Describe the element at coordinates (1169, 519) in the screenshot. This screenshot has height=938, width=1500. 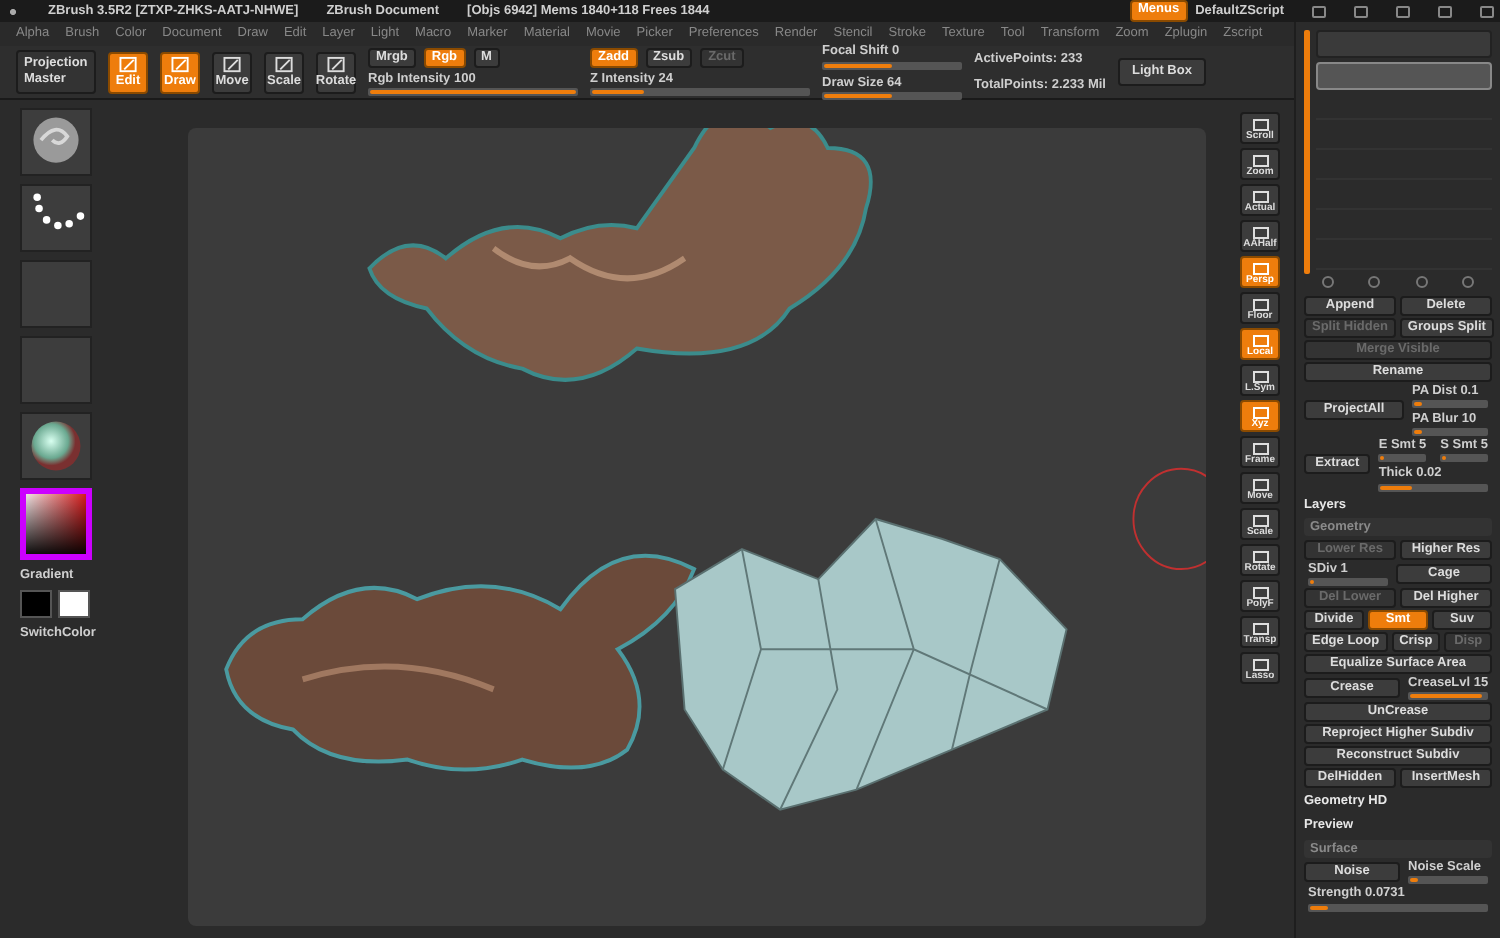
I see `brush-cursor-icon` at that location.